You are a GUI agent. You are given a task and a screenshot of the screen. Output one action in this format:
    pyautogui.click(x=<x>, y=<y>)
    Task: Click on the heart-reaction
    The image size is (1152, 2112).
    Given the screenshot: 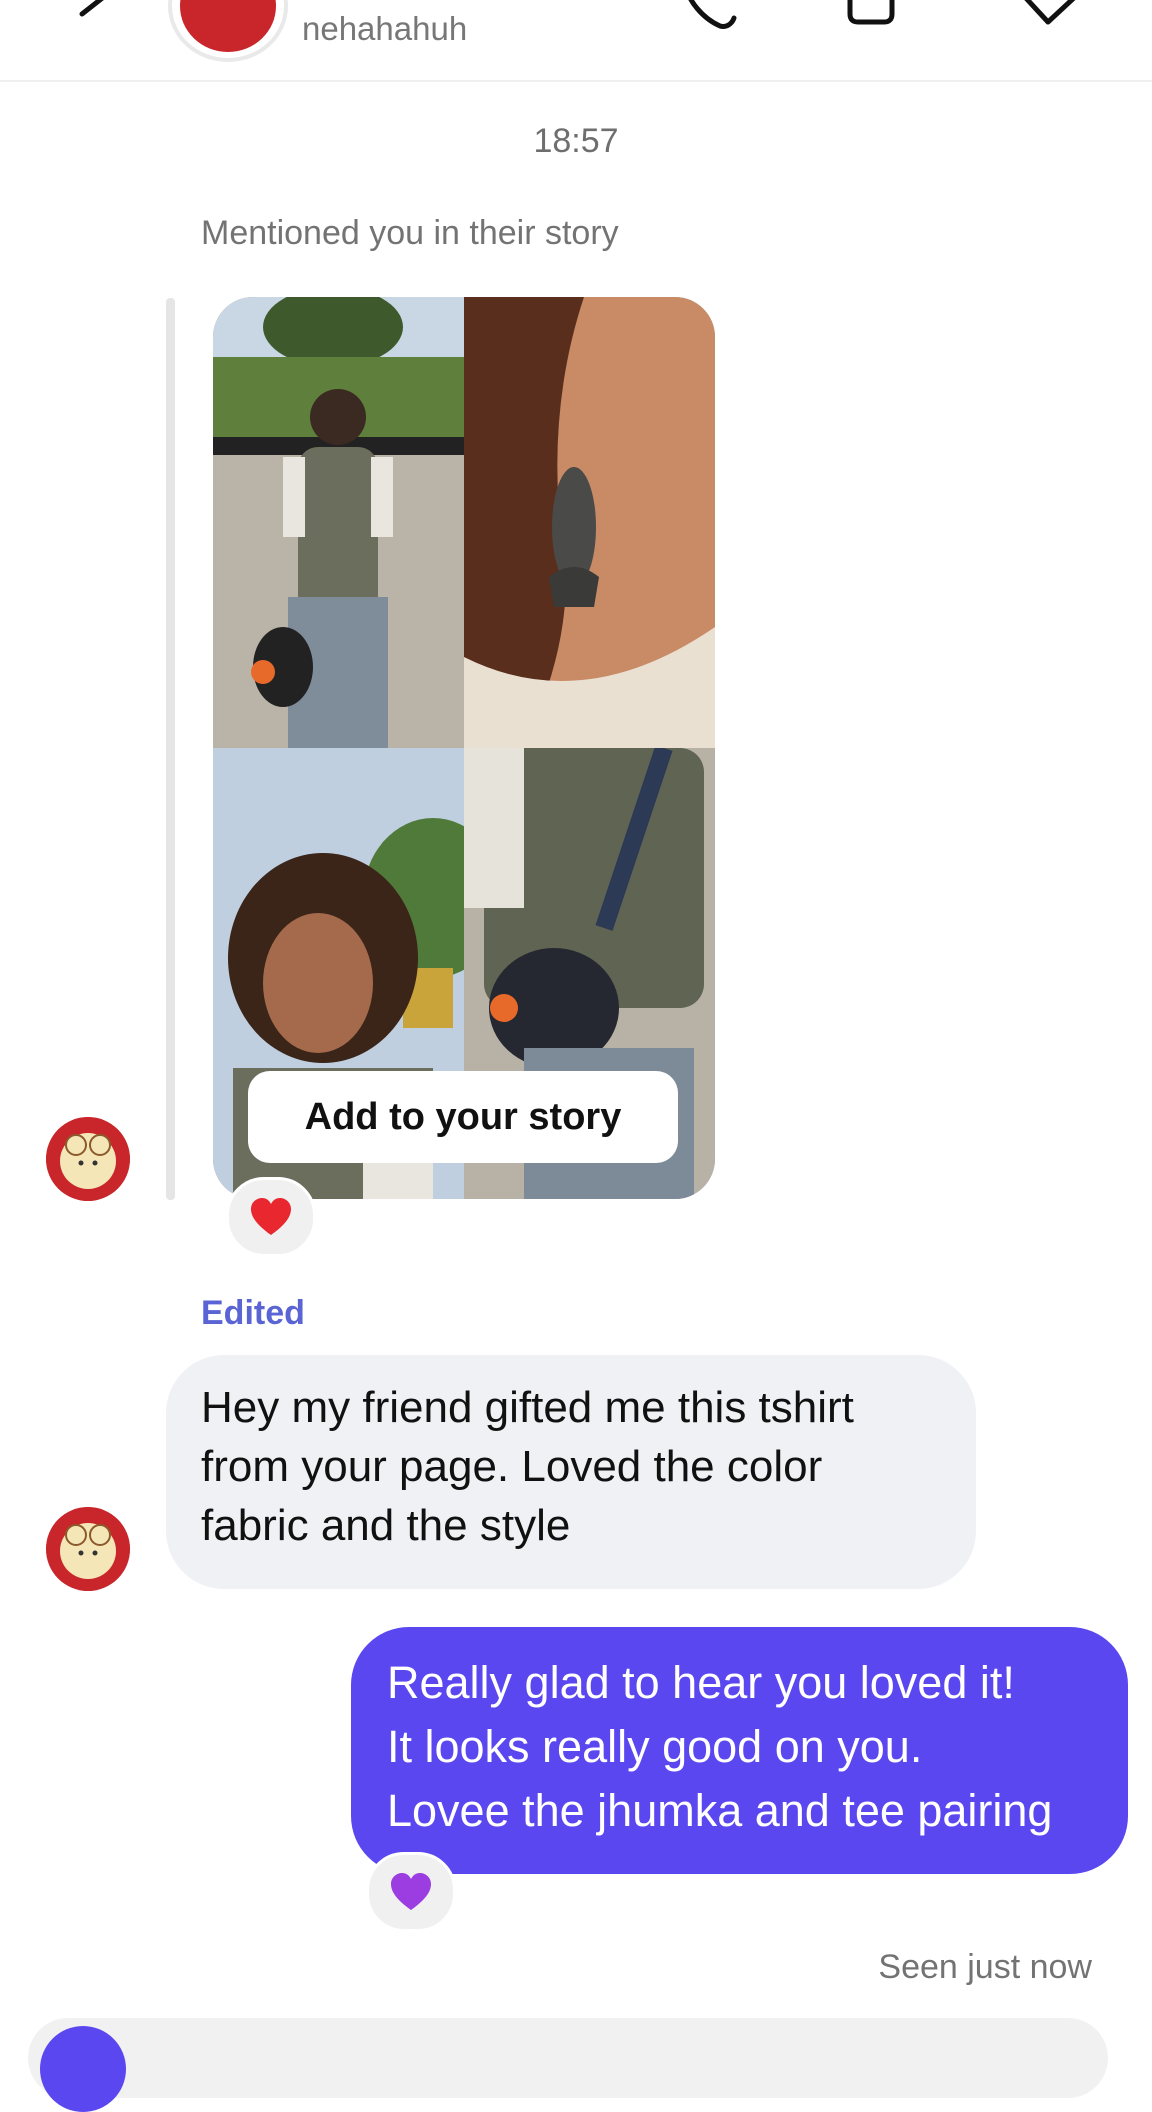 What is the action you would take?
    pyautogui.click(x=271, y=1217)
    